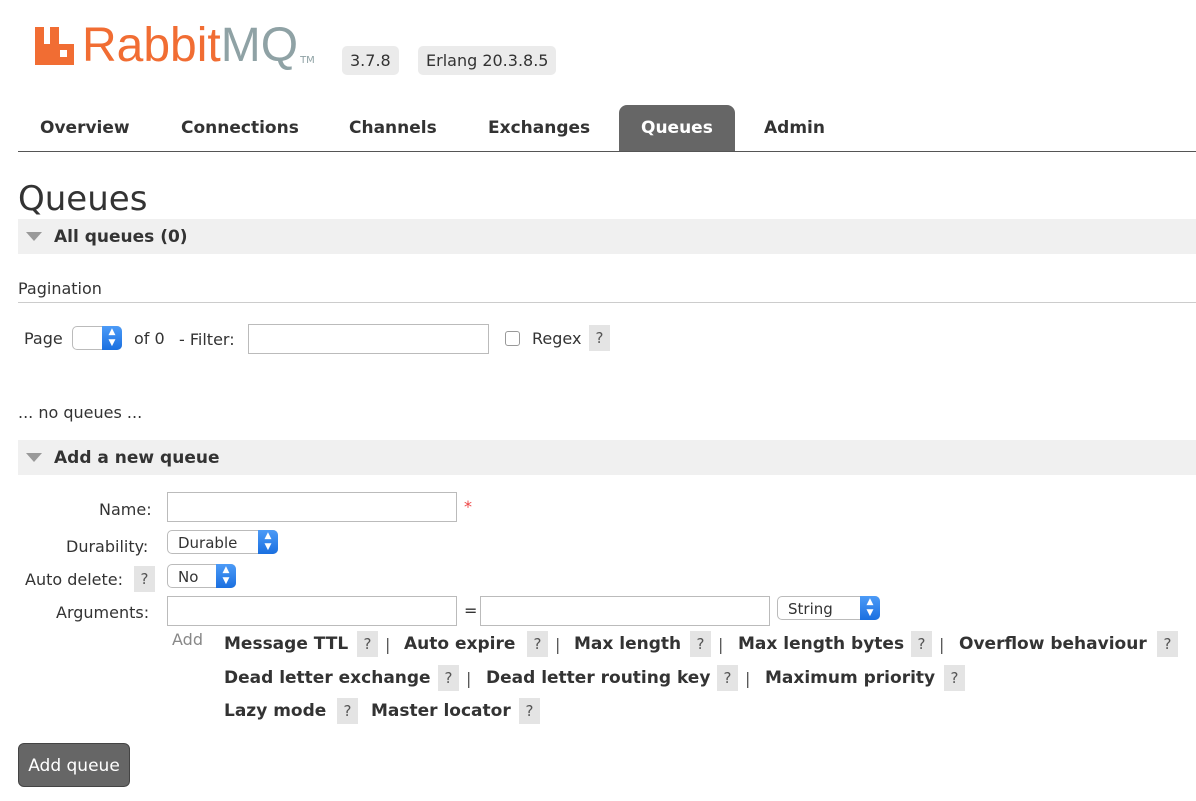 The height and width of the screenshot is (801, 1196). Describe the element at coordinates (347, 711) in the screenshot. I see `lazy-mode-help-button: ?` at that location.